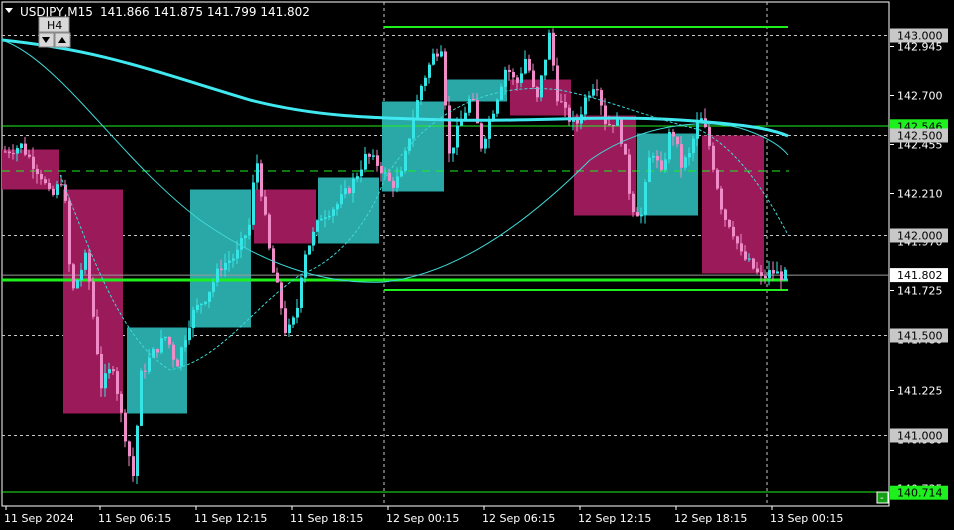 This screenshot has width=954, height=530. I want to click on time-tick-label: 12 Sep 06:15, so click(518, 518).